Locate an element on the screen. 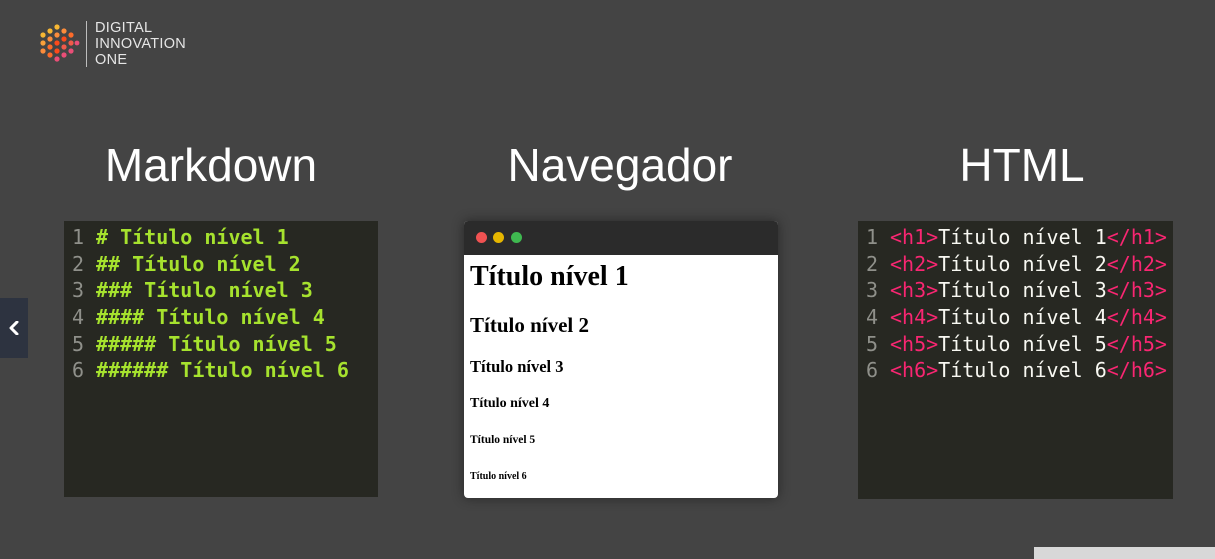  browser-title-bar is located at coordinates (621, 238).